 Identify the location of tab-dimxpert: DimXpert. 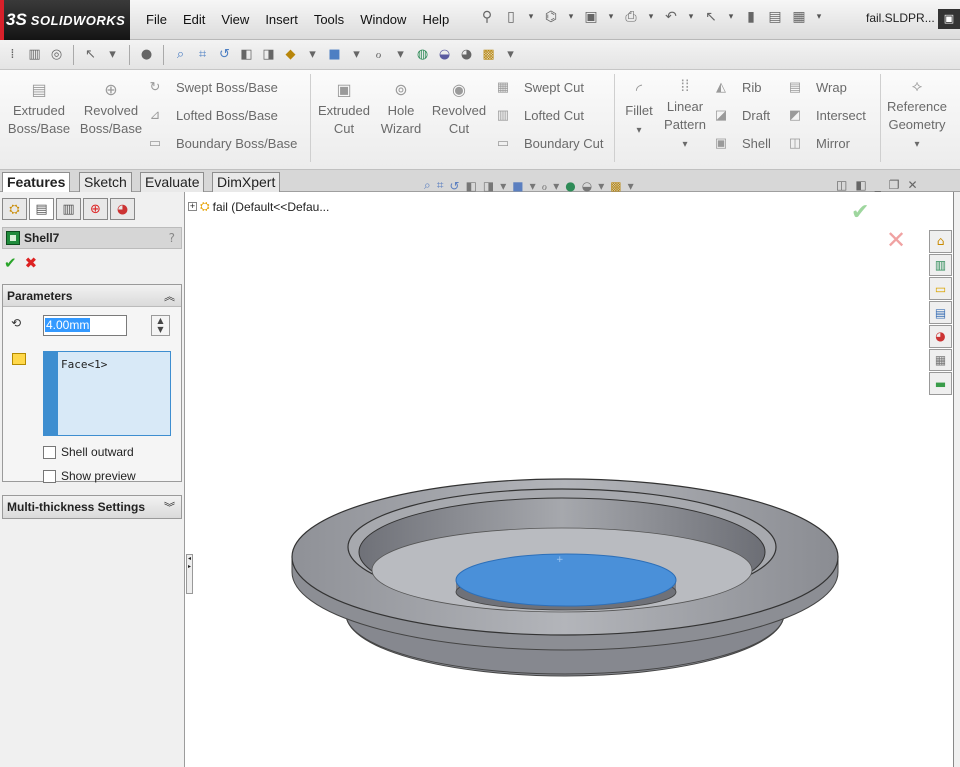
(246, 182).